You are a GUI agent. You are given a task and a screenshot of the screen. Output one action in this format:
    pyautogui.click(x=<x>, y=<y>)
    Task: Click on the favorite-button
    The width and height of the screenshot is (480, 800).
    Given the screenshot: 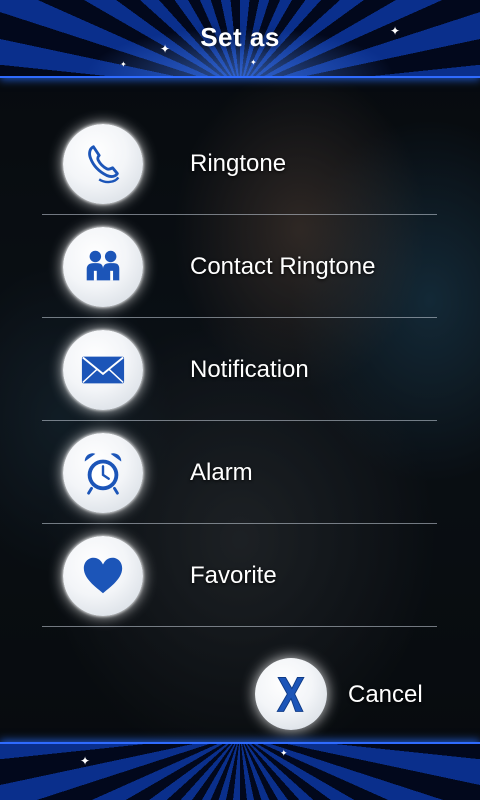 What is the action you would take?
    pyautogui.click(x=103, y=576)
    